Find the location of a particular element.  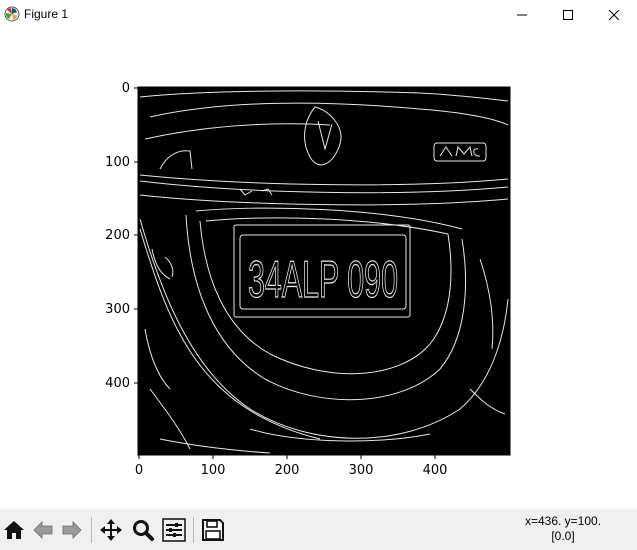

save-button is located at coordinates (213, 530).